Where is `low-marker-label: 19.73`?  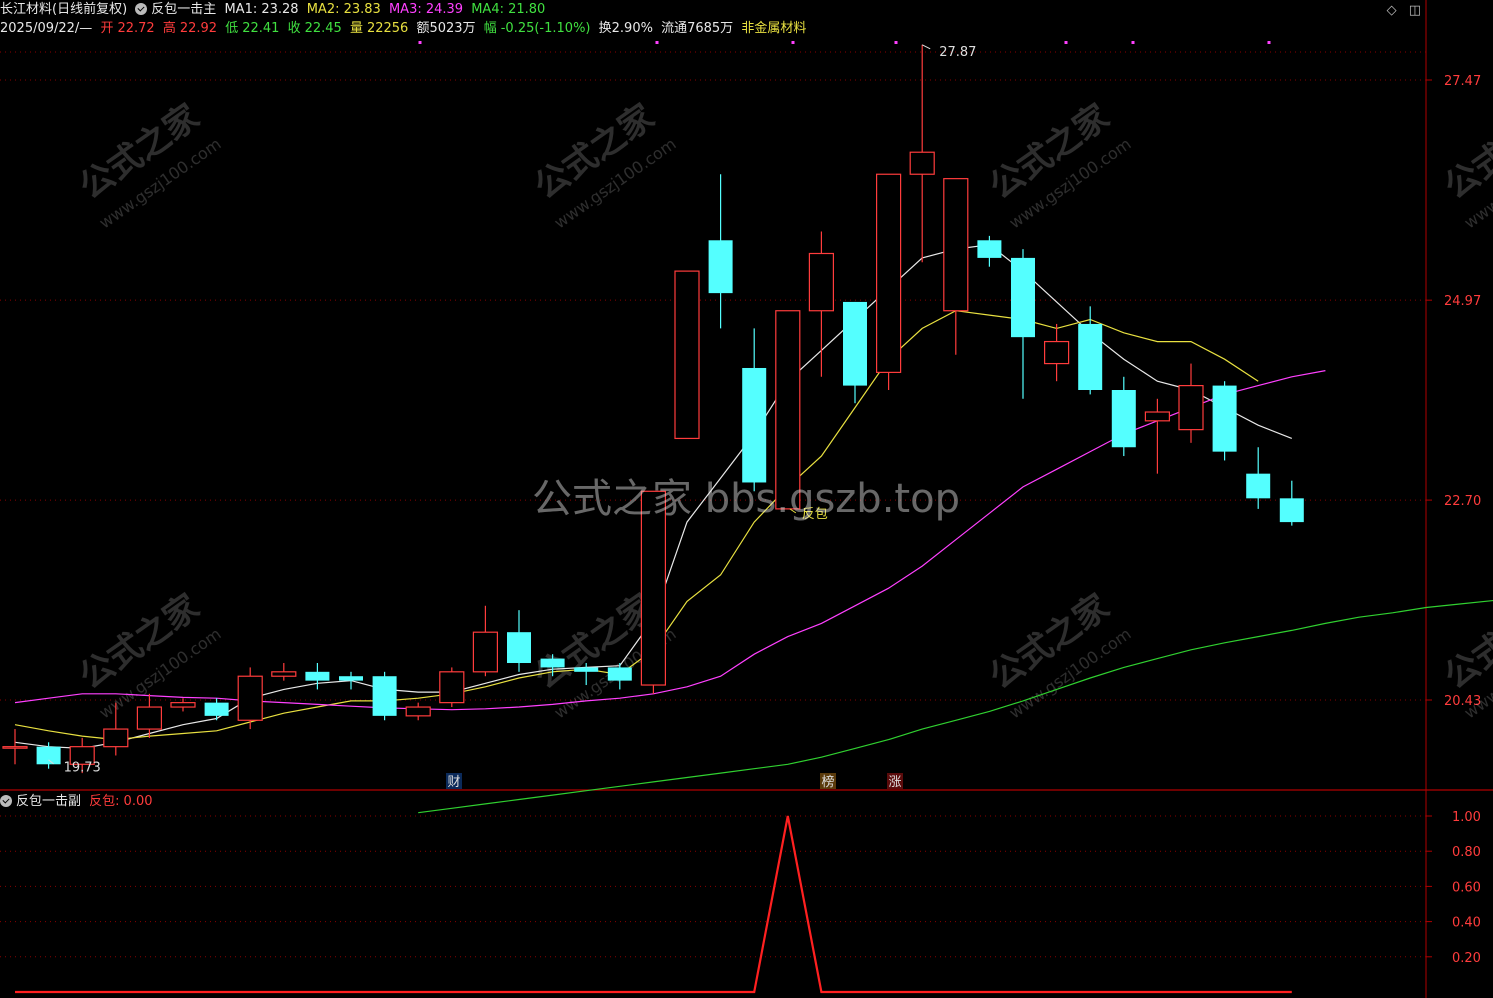 low-marker-label: 19.73 is located at coordinates (82, 768).